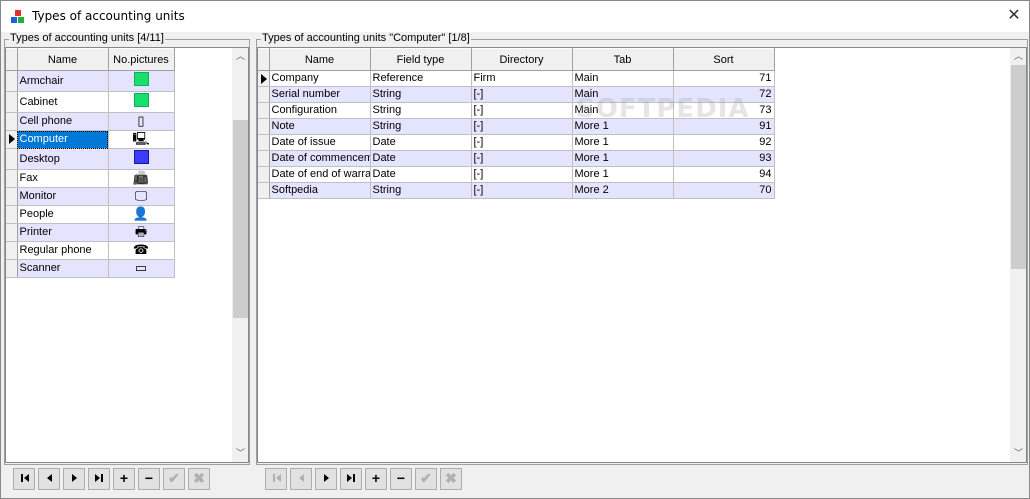 The height and width of the screenshot is (499, 1030). I want to click on cell-name: Printer, so click(63, 232).